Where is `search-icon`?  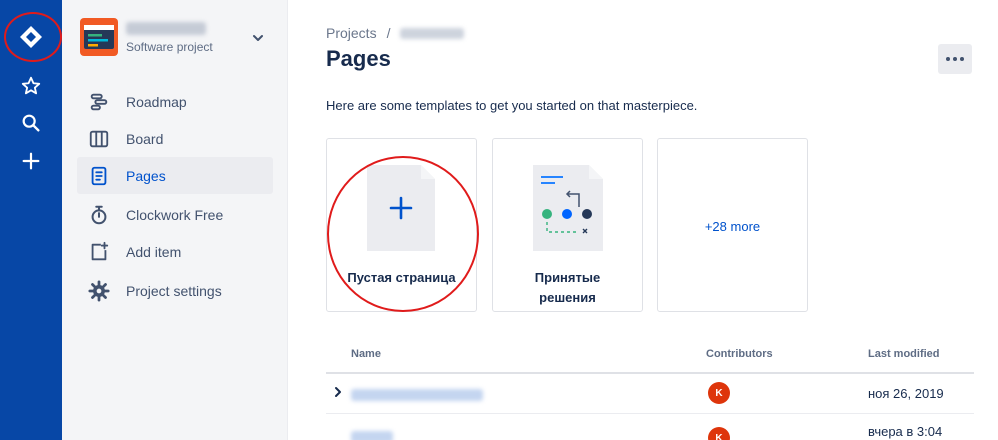
search-icon is located at coordinates (31, 123).